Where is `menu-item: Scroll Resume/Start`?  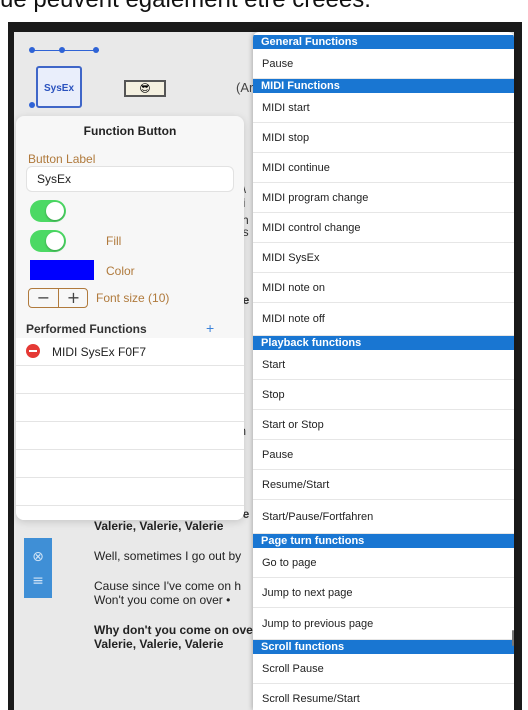
menu-item: Scroll Resume/Start is located at coordinates (383, 697).